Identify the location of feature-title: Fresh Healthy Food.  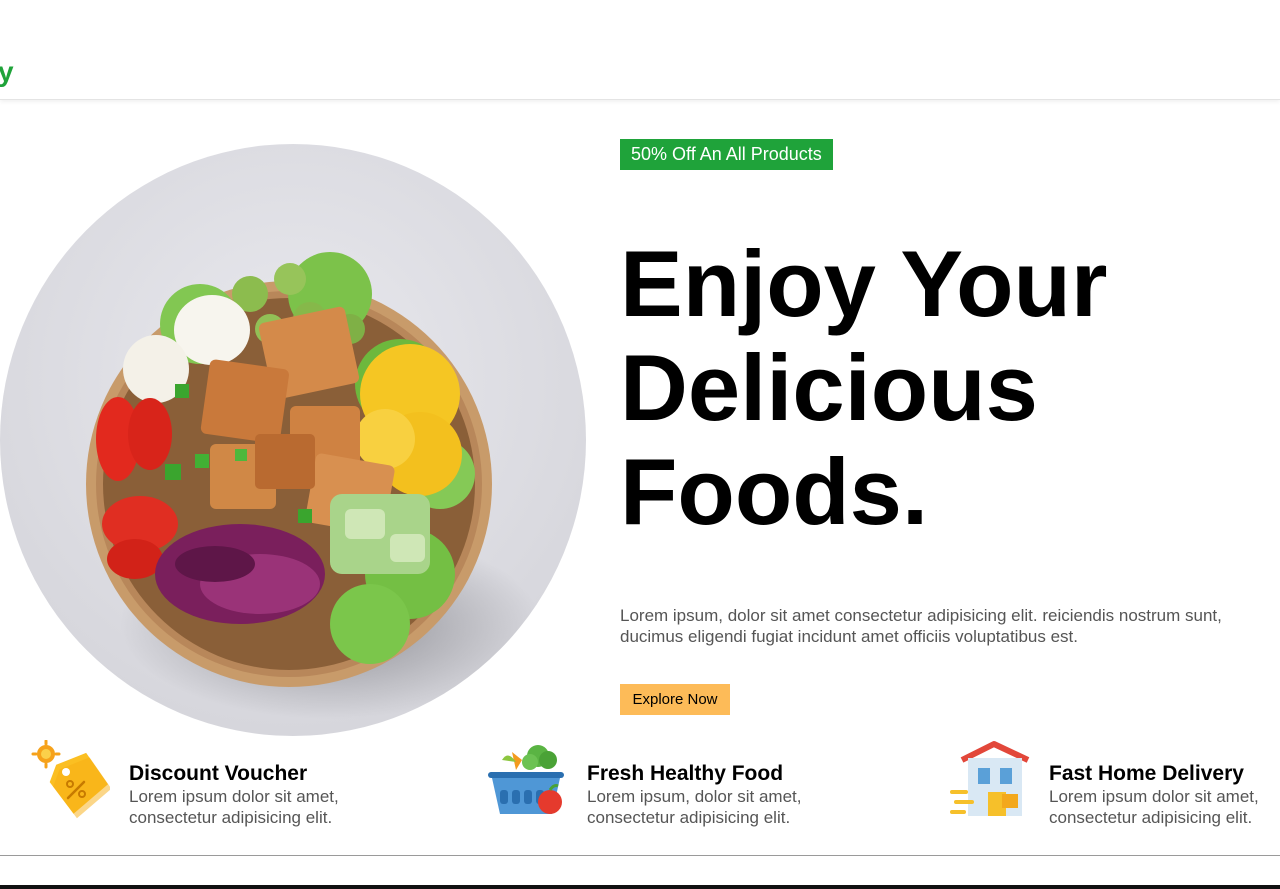
(685, 773).